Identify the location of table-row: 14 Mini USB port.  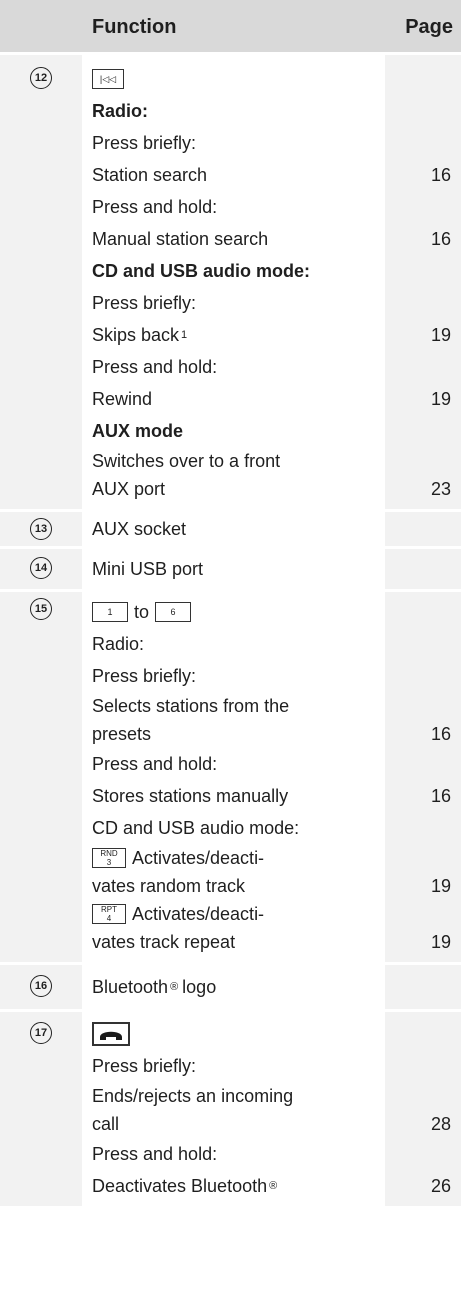
(230, 570).